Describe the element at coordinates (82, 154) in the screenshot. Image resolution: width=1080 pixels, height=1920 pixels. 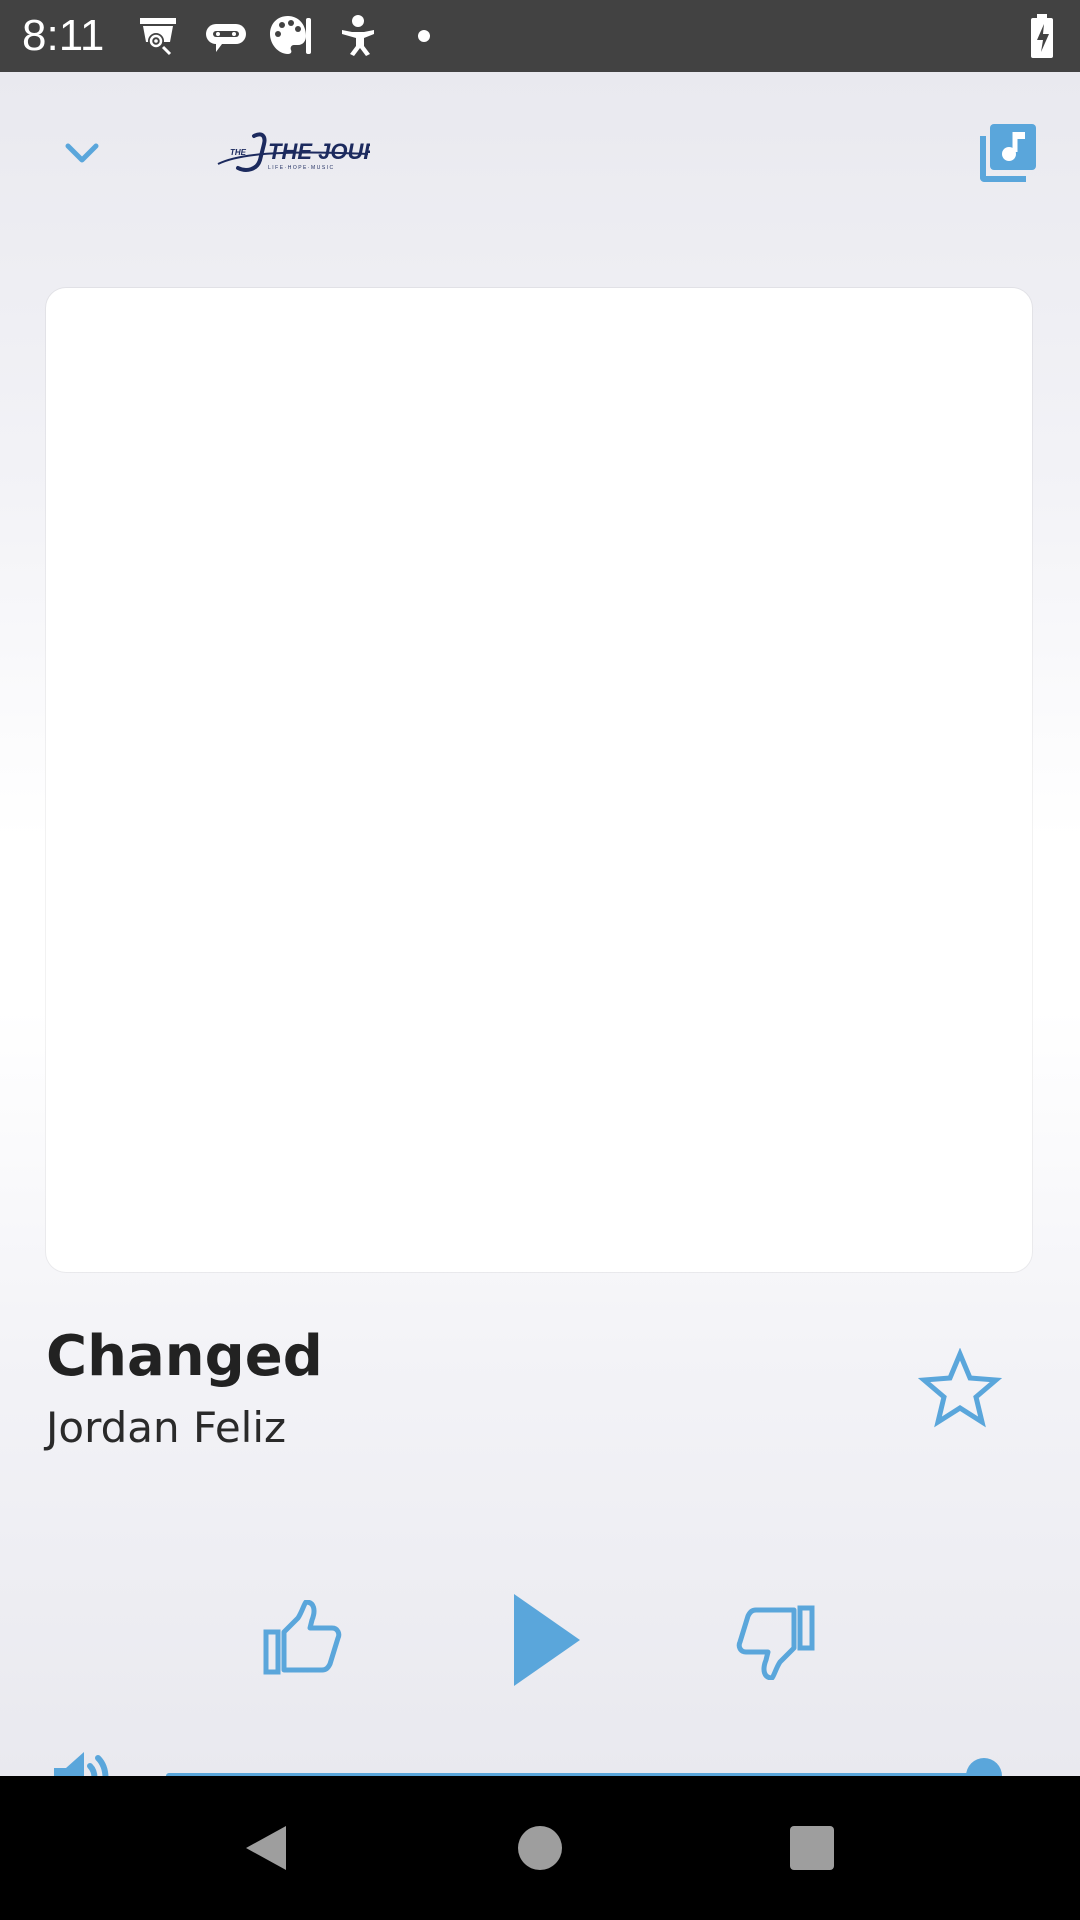
I see `chevron-down-icon` at that location.